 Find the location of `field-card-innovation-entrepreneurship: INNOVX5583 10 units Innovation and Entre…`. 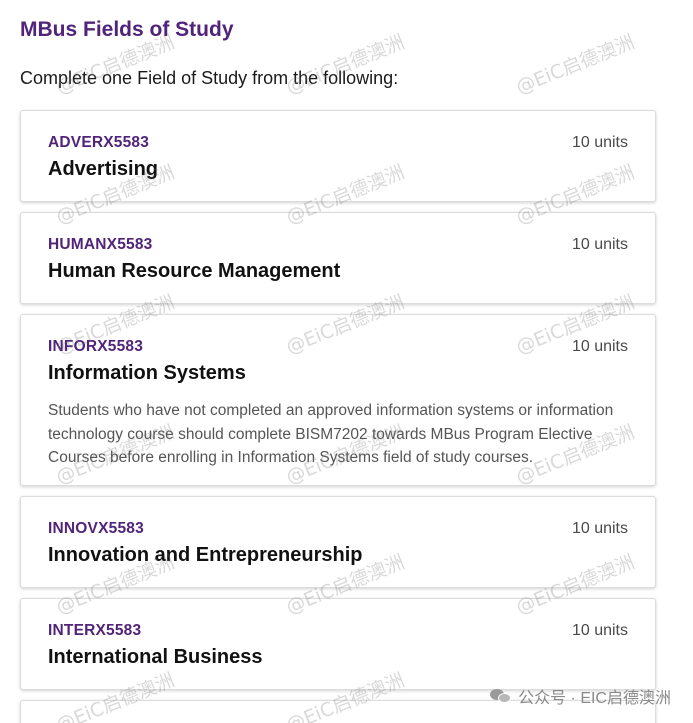

field-card-innovation-entrepreneurship: INNOVX5583 10 units Innovation and Entre… is located at coordinates (338, 542).